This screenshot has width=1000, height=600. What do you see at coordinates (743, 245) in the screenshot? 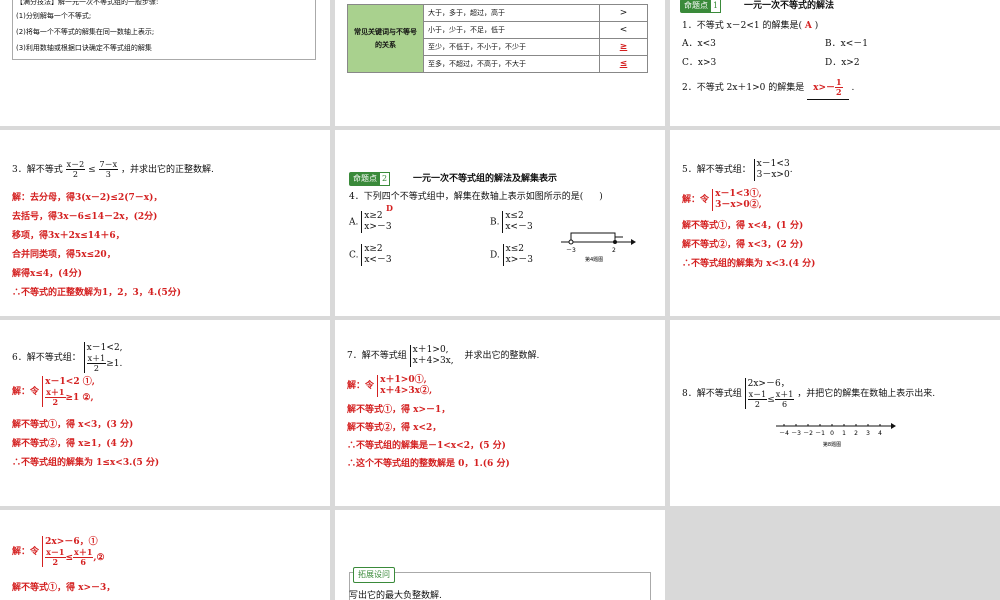
I see `solution-line: 解不等式②，得 x<3，(2 分)` at bounding box center [743, 245].